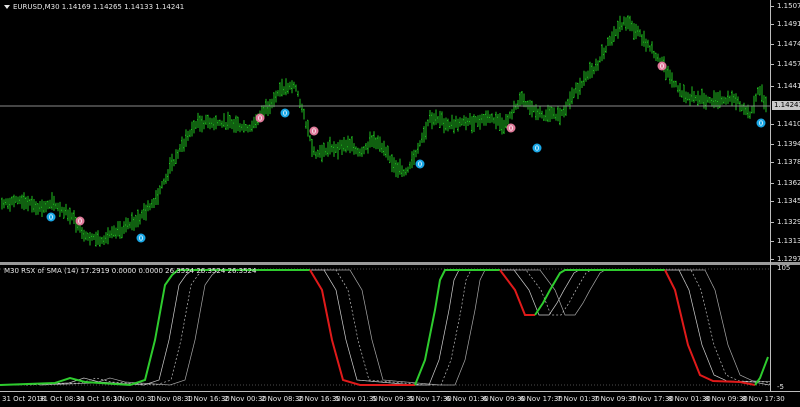 This screenshot has width=800, height=407. Describe the element at coordinates (786, 105) in the screenshot. I see `bid-price-tag: 1.14241` at that location.